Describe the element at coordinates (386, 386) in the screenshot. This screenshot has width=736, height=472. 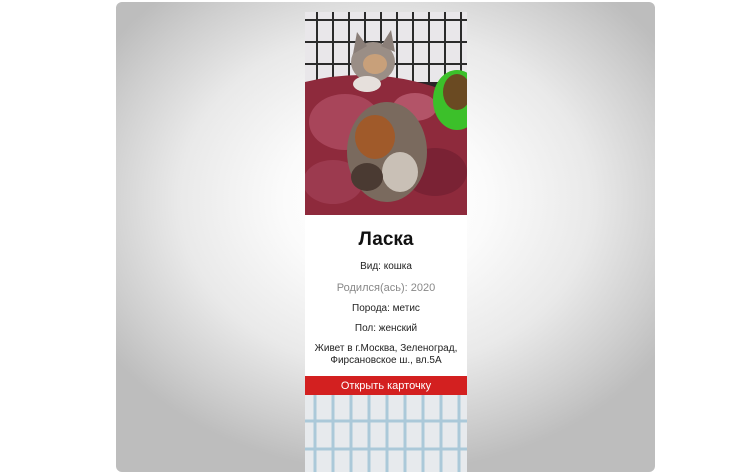
I see `open-card-button: Открыть карточку` at that location.